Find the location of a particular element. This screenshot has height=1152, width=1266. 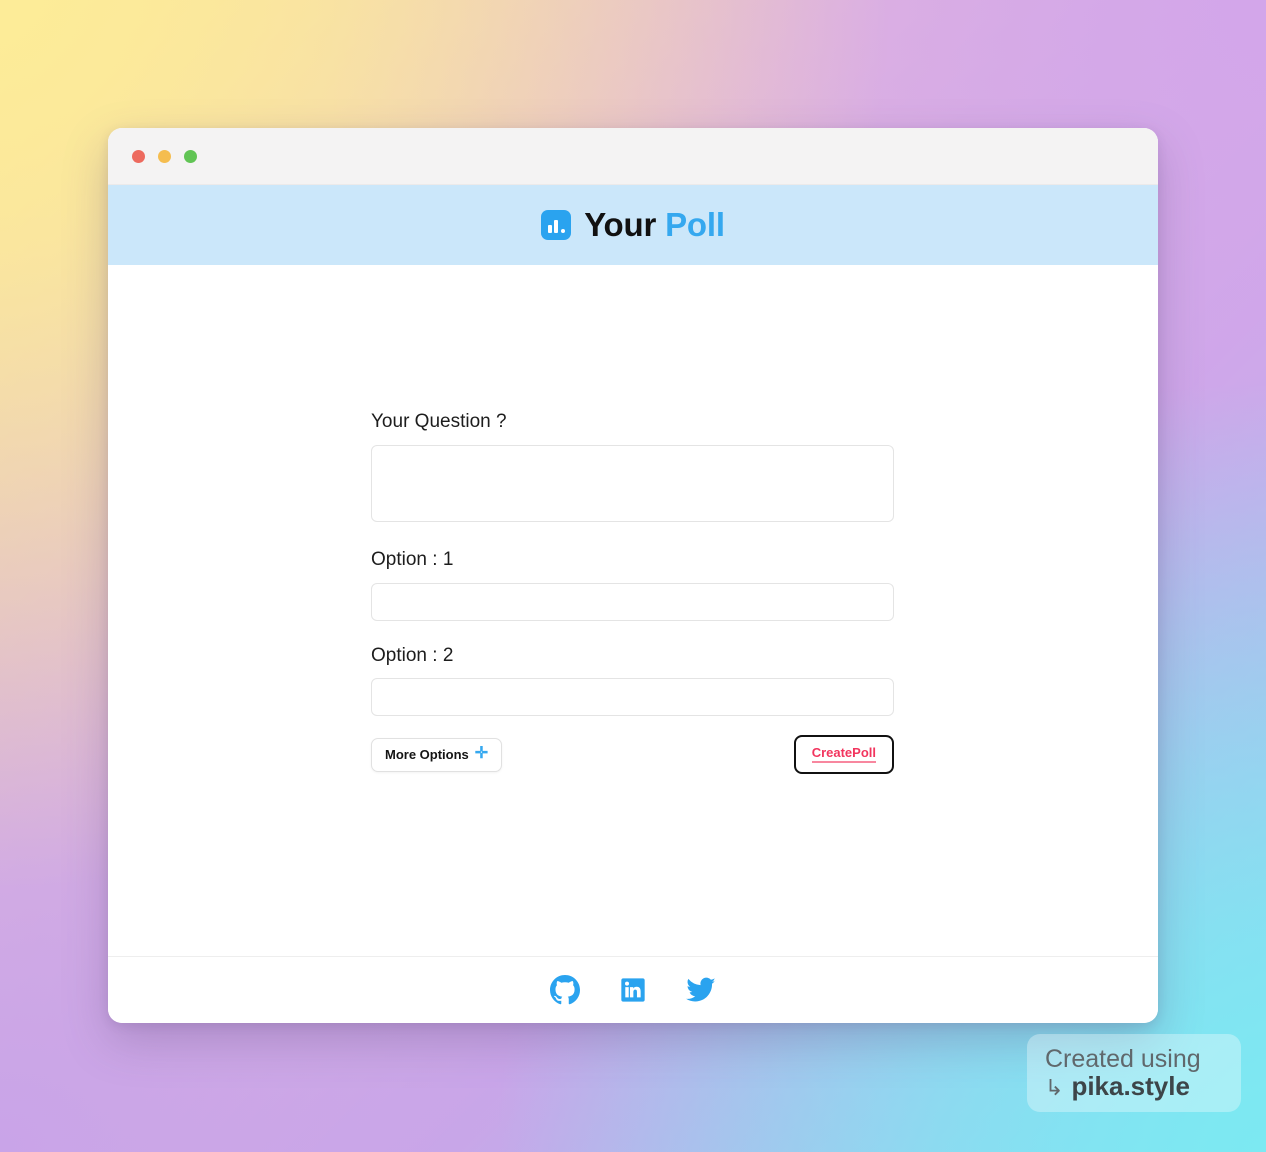

create-poll-button: CreatePoll is located at coordinates (843, 755).